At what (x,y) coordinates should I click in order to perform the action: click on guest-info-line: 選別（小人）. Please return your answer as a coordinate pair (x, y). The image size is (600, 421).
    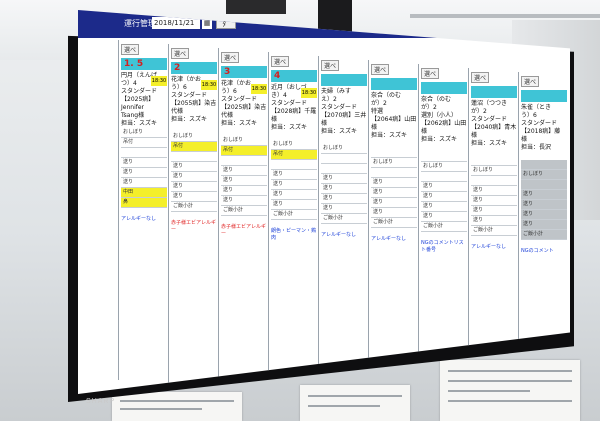
    Looking at the image, I should click on (439, 115).